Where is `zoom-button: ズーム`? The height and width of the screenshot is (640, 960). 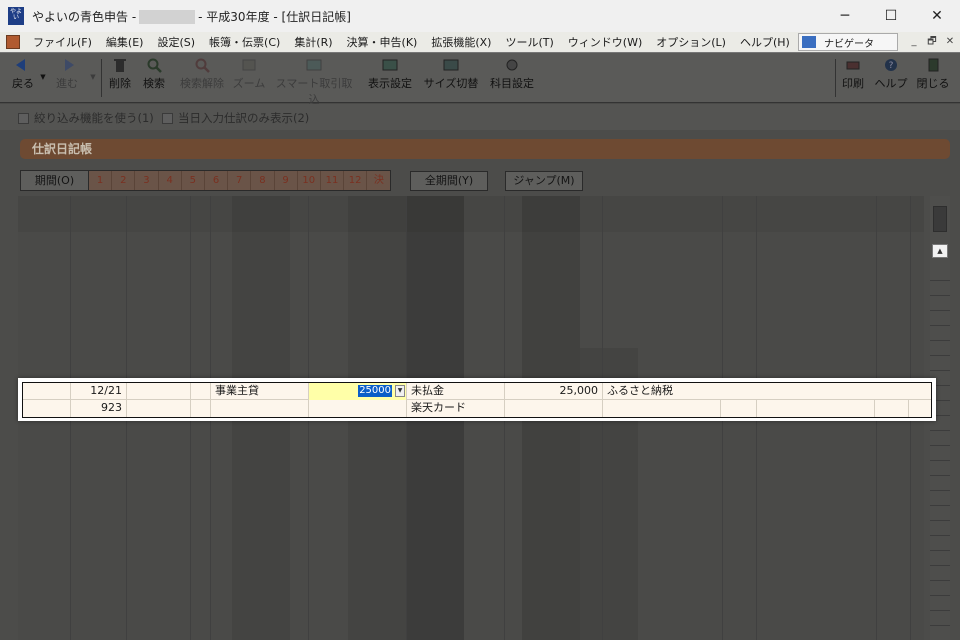
zoom-button: ズーム is located at coordinates (249, 74).